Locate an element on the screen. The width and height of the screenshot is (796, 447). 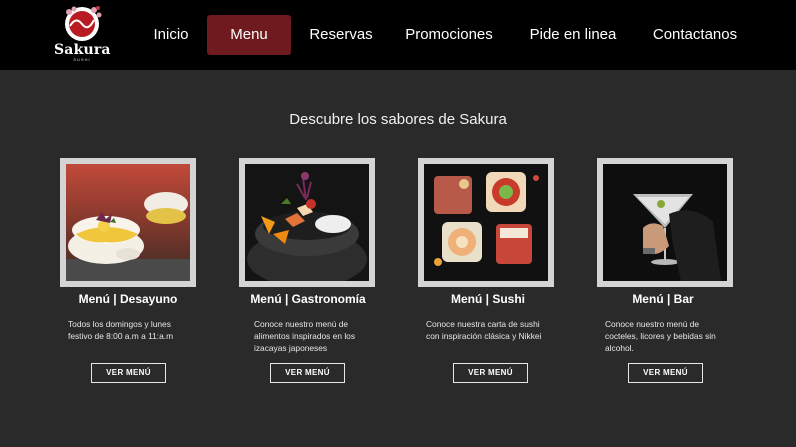
section-subtitle: Descubre los sabores de Sakura is located at coordinates (398, 119).